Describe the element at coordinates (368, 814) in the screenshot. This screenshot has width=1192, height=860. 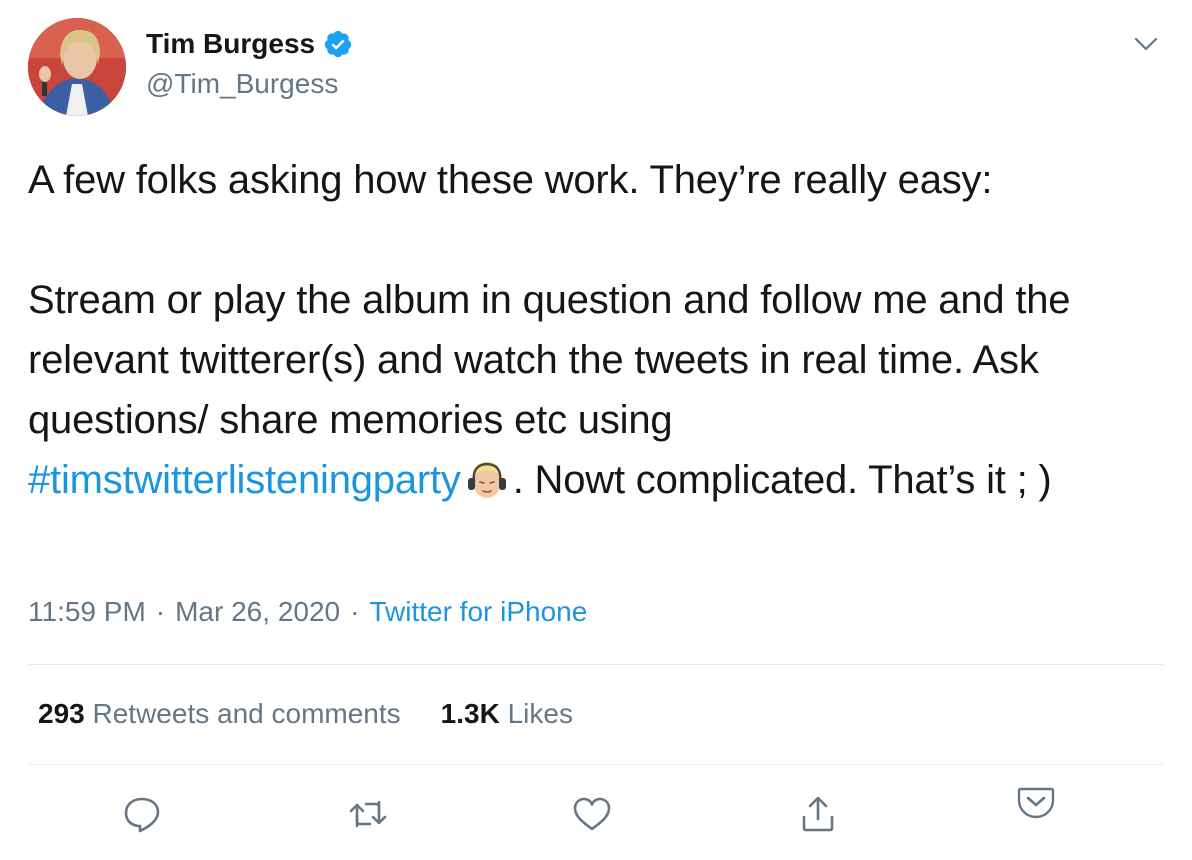
I see `retweet-icon` at that location.